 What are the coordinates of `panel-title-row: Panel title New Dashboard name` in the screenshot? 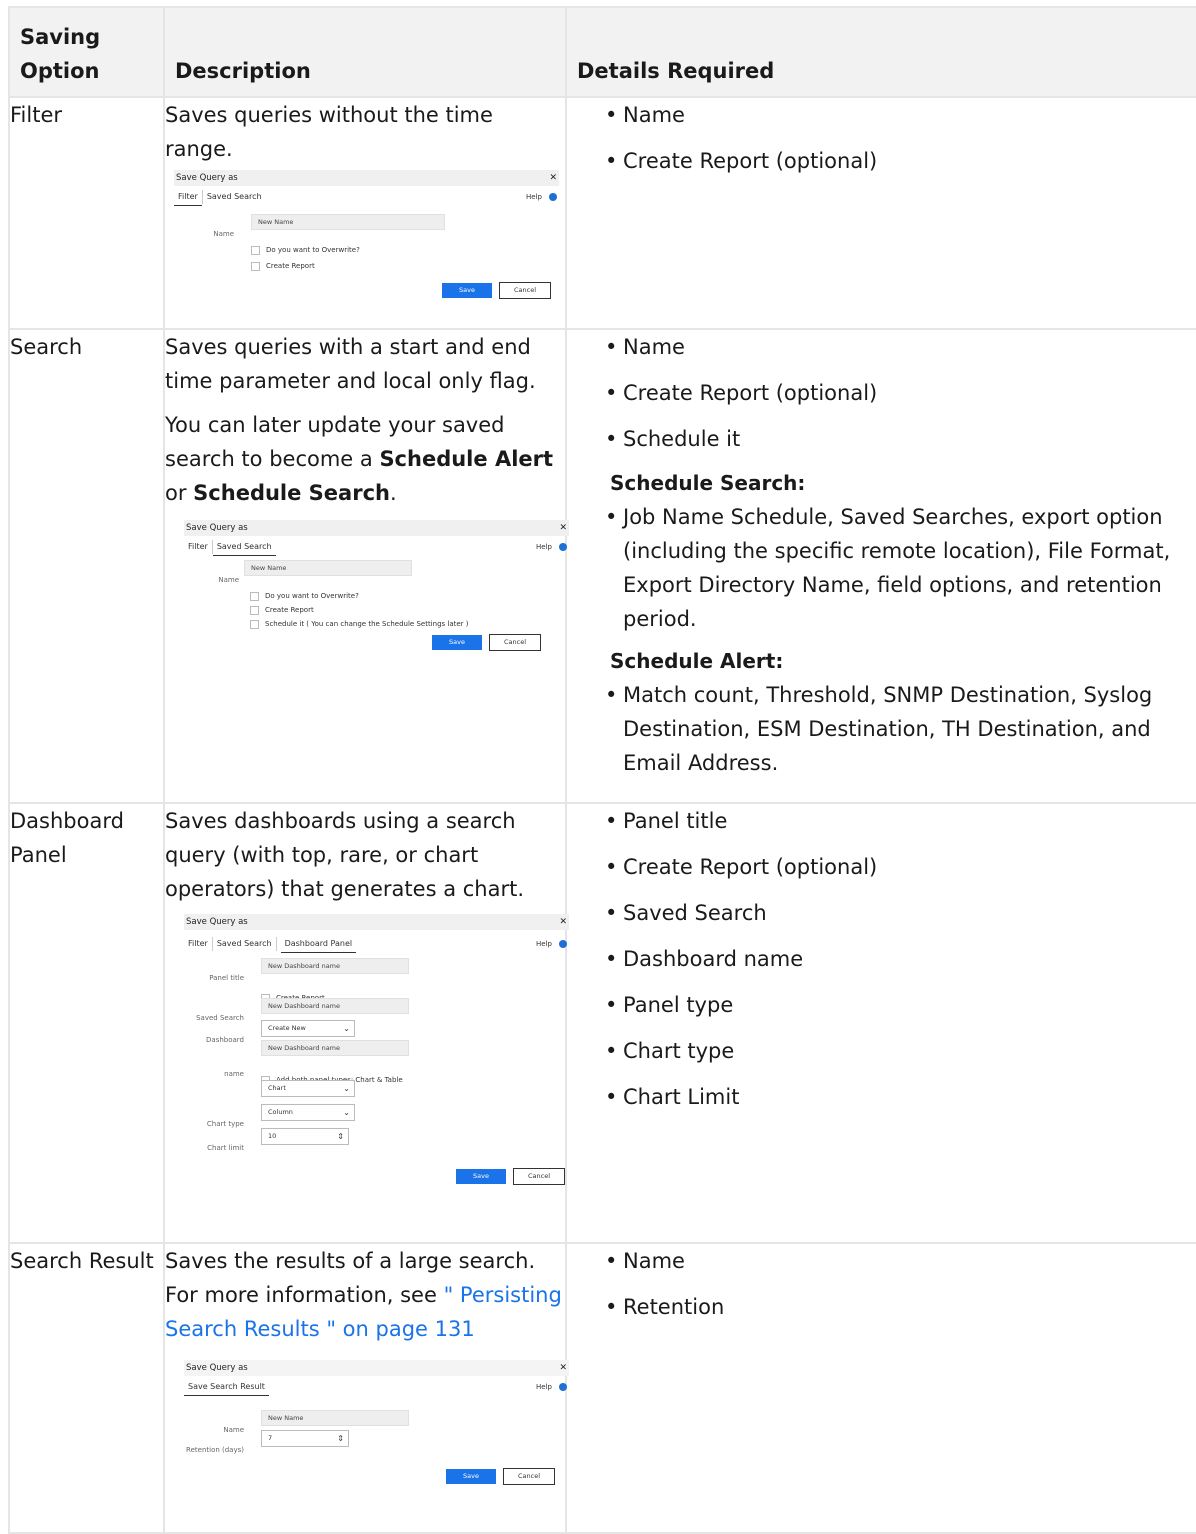 It's located at (376, 970).